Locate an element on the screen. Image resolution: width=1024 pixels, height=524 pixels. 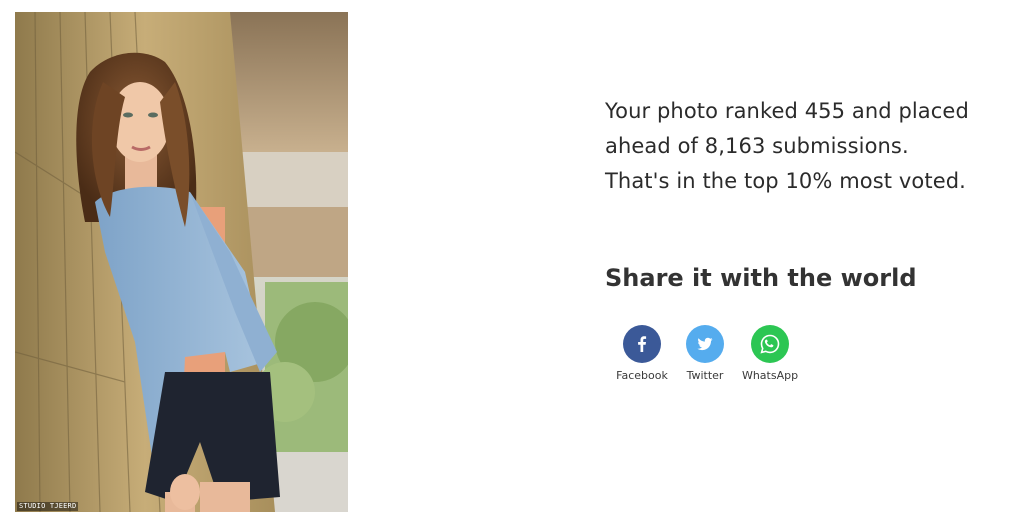
ranking-line-2: ahead of 8,163 submissions. is located at coordinates (757, 146).